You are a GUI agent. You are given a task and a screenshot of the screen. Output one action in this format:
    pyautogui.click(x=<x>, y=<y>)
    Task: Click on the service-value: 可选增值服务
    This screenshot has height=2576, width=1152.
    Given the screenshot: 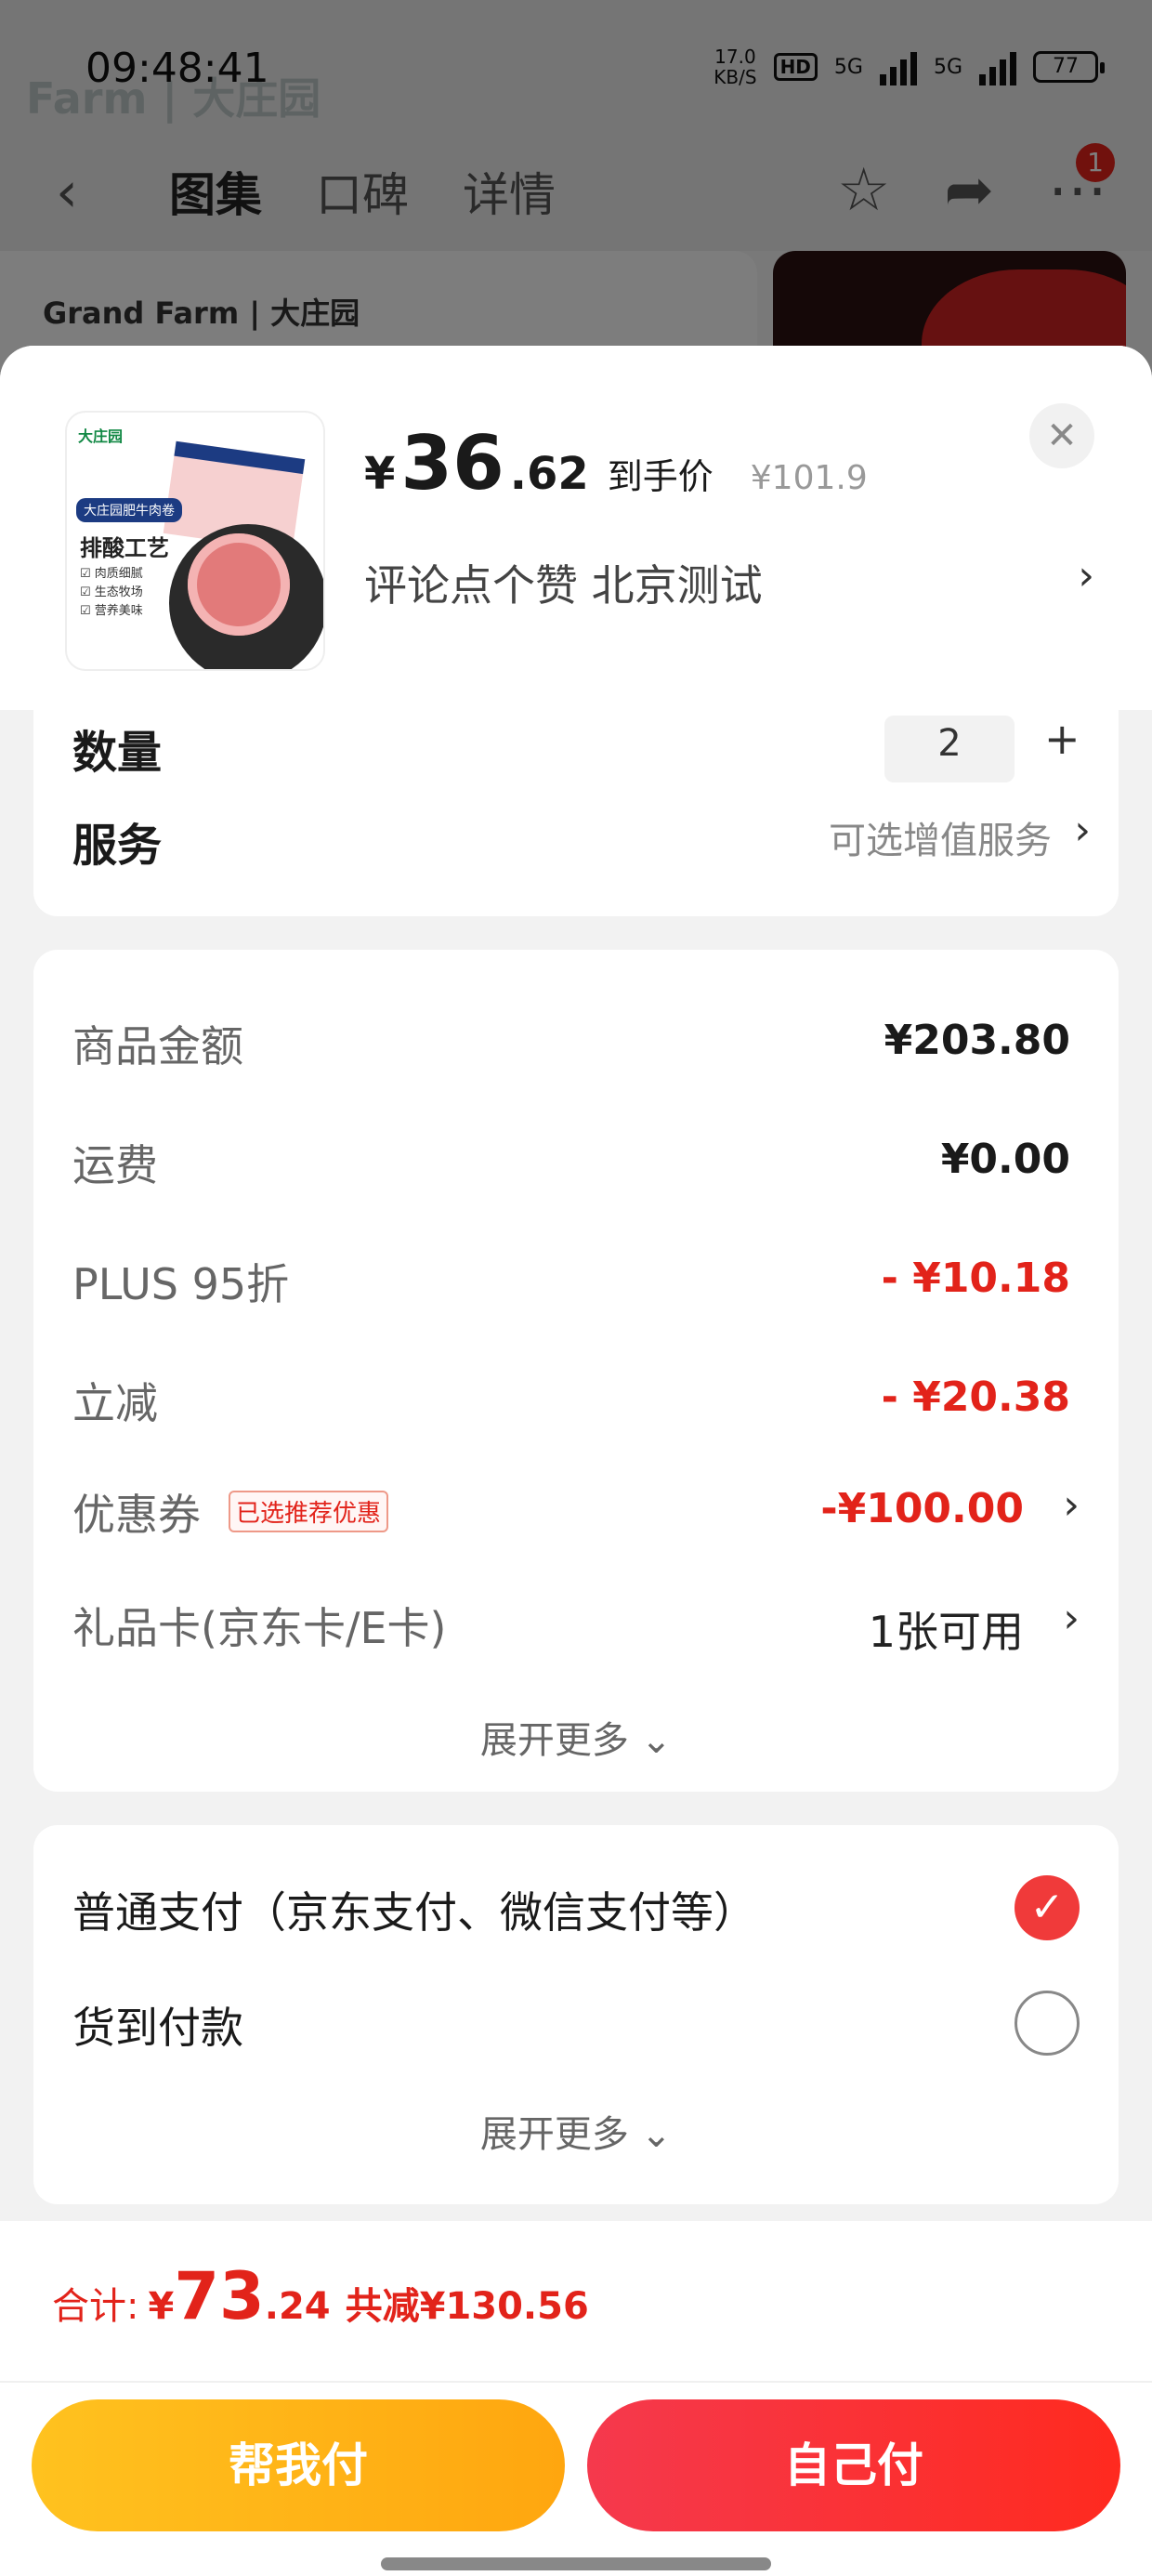 What is the action you would take?
    pyautogui.click(x=940, y=837)
    